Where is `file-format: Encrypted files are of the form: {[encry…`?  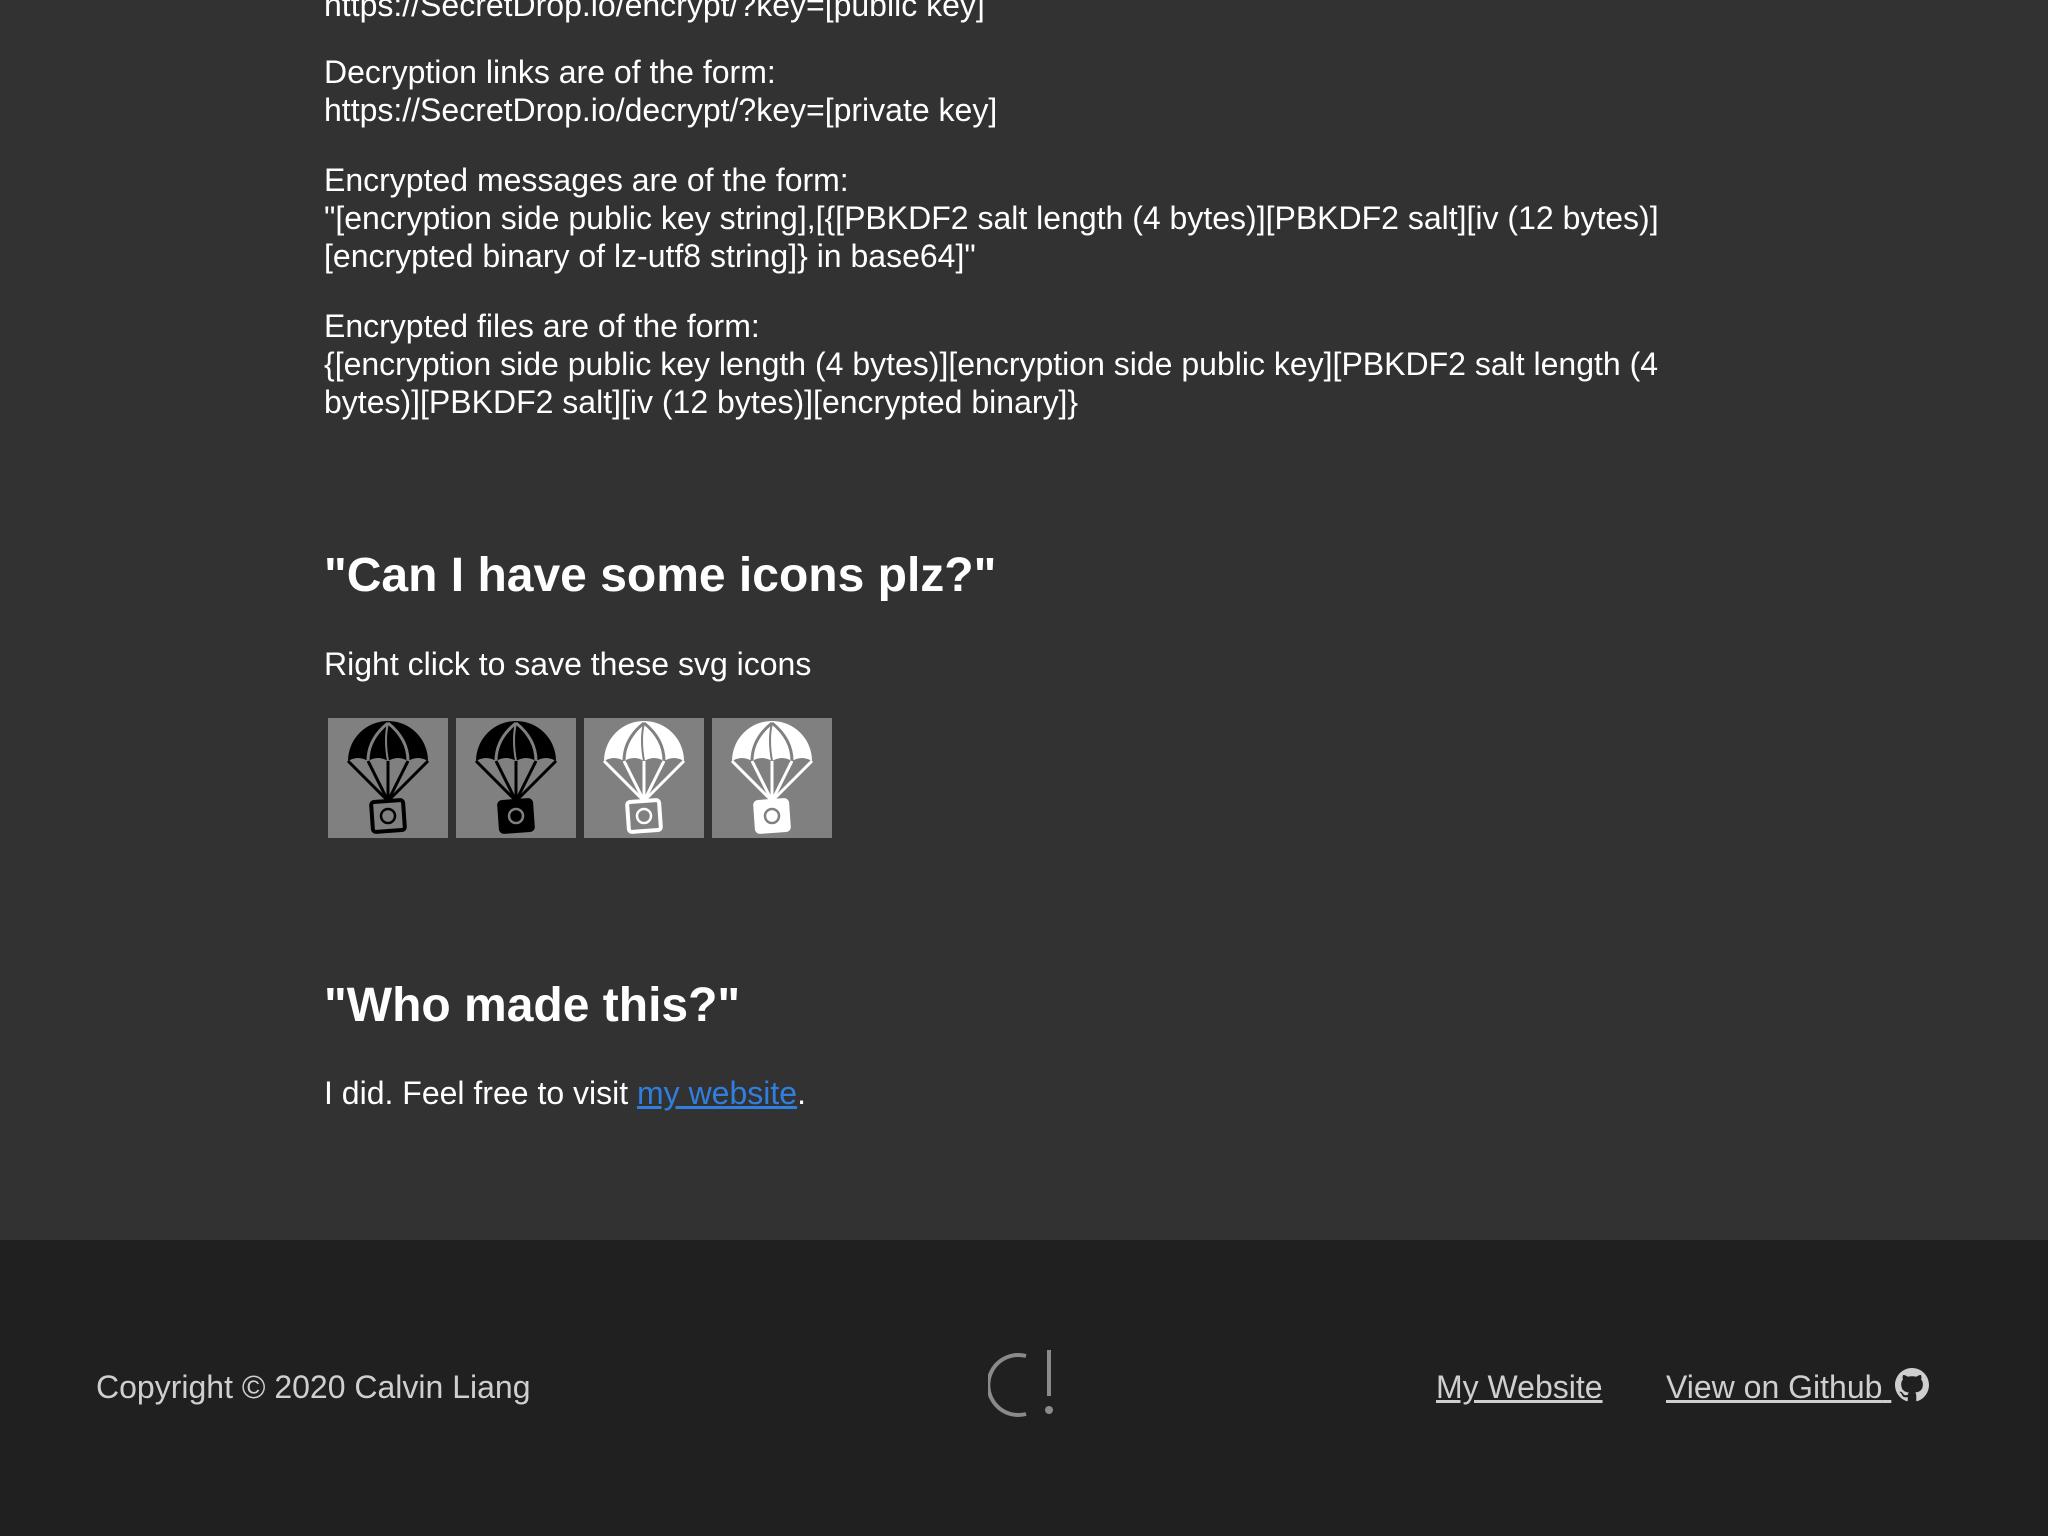
file-format: Encrypted files are of the form: {[encry… is located at coordinates (1024, 364).